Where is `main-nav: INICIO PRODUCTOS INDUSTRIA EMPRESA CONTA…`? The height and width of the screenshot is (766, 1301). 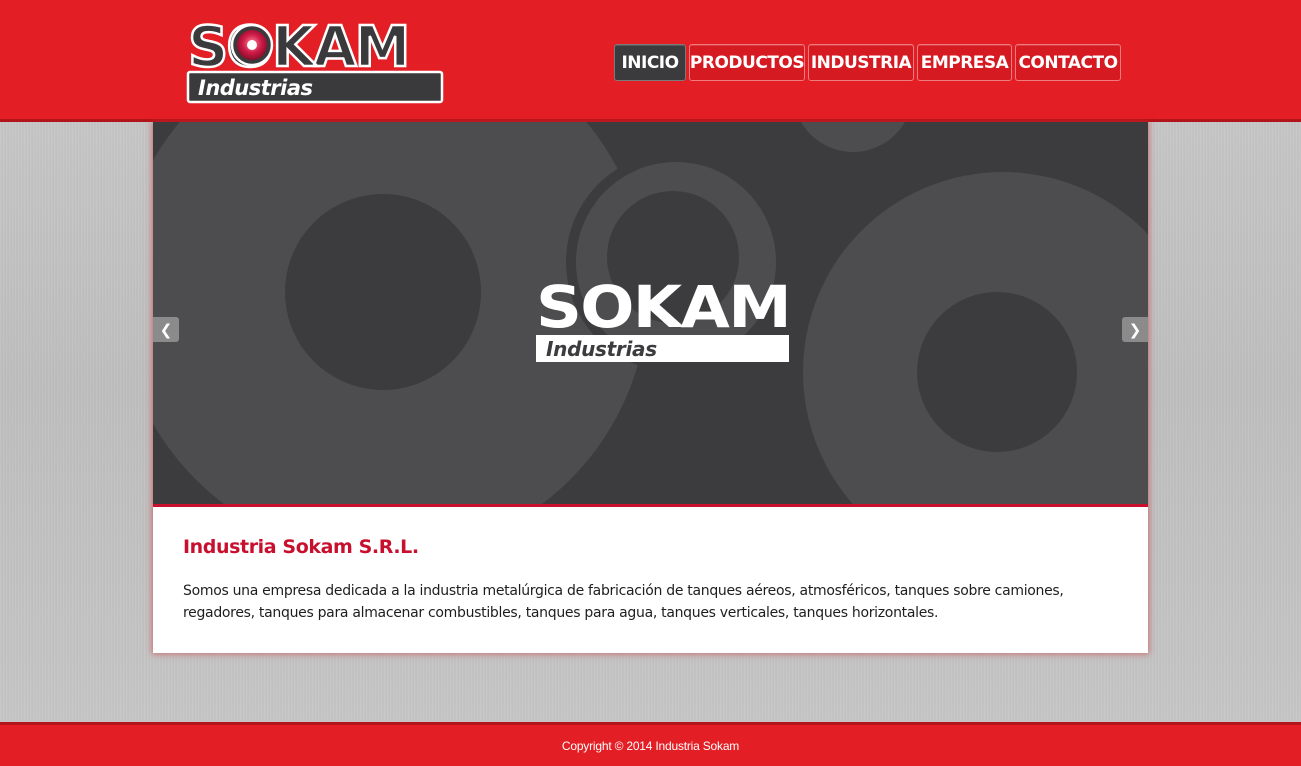
main-nav: INICIO PRODUCTOS INDUSTRIA EMPRESA CONTA… is located at coordinates (867, 62).